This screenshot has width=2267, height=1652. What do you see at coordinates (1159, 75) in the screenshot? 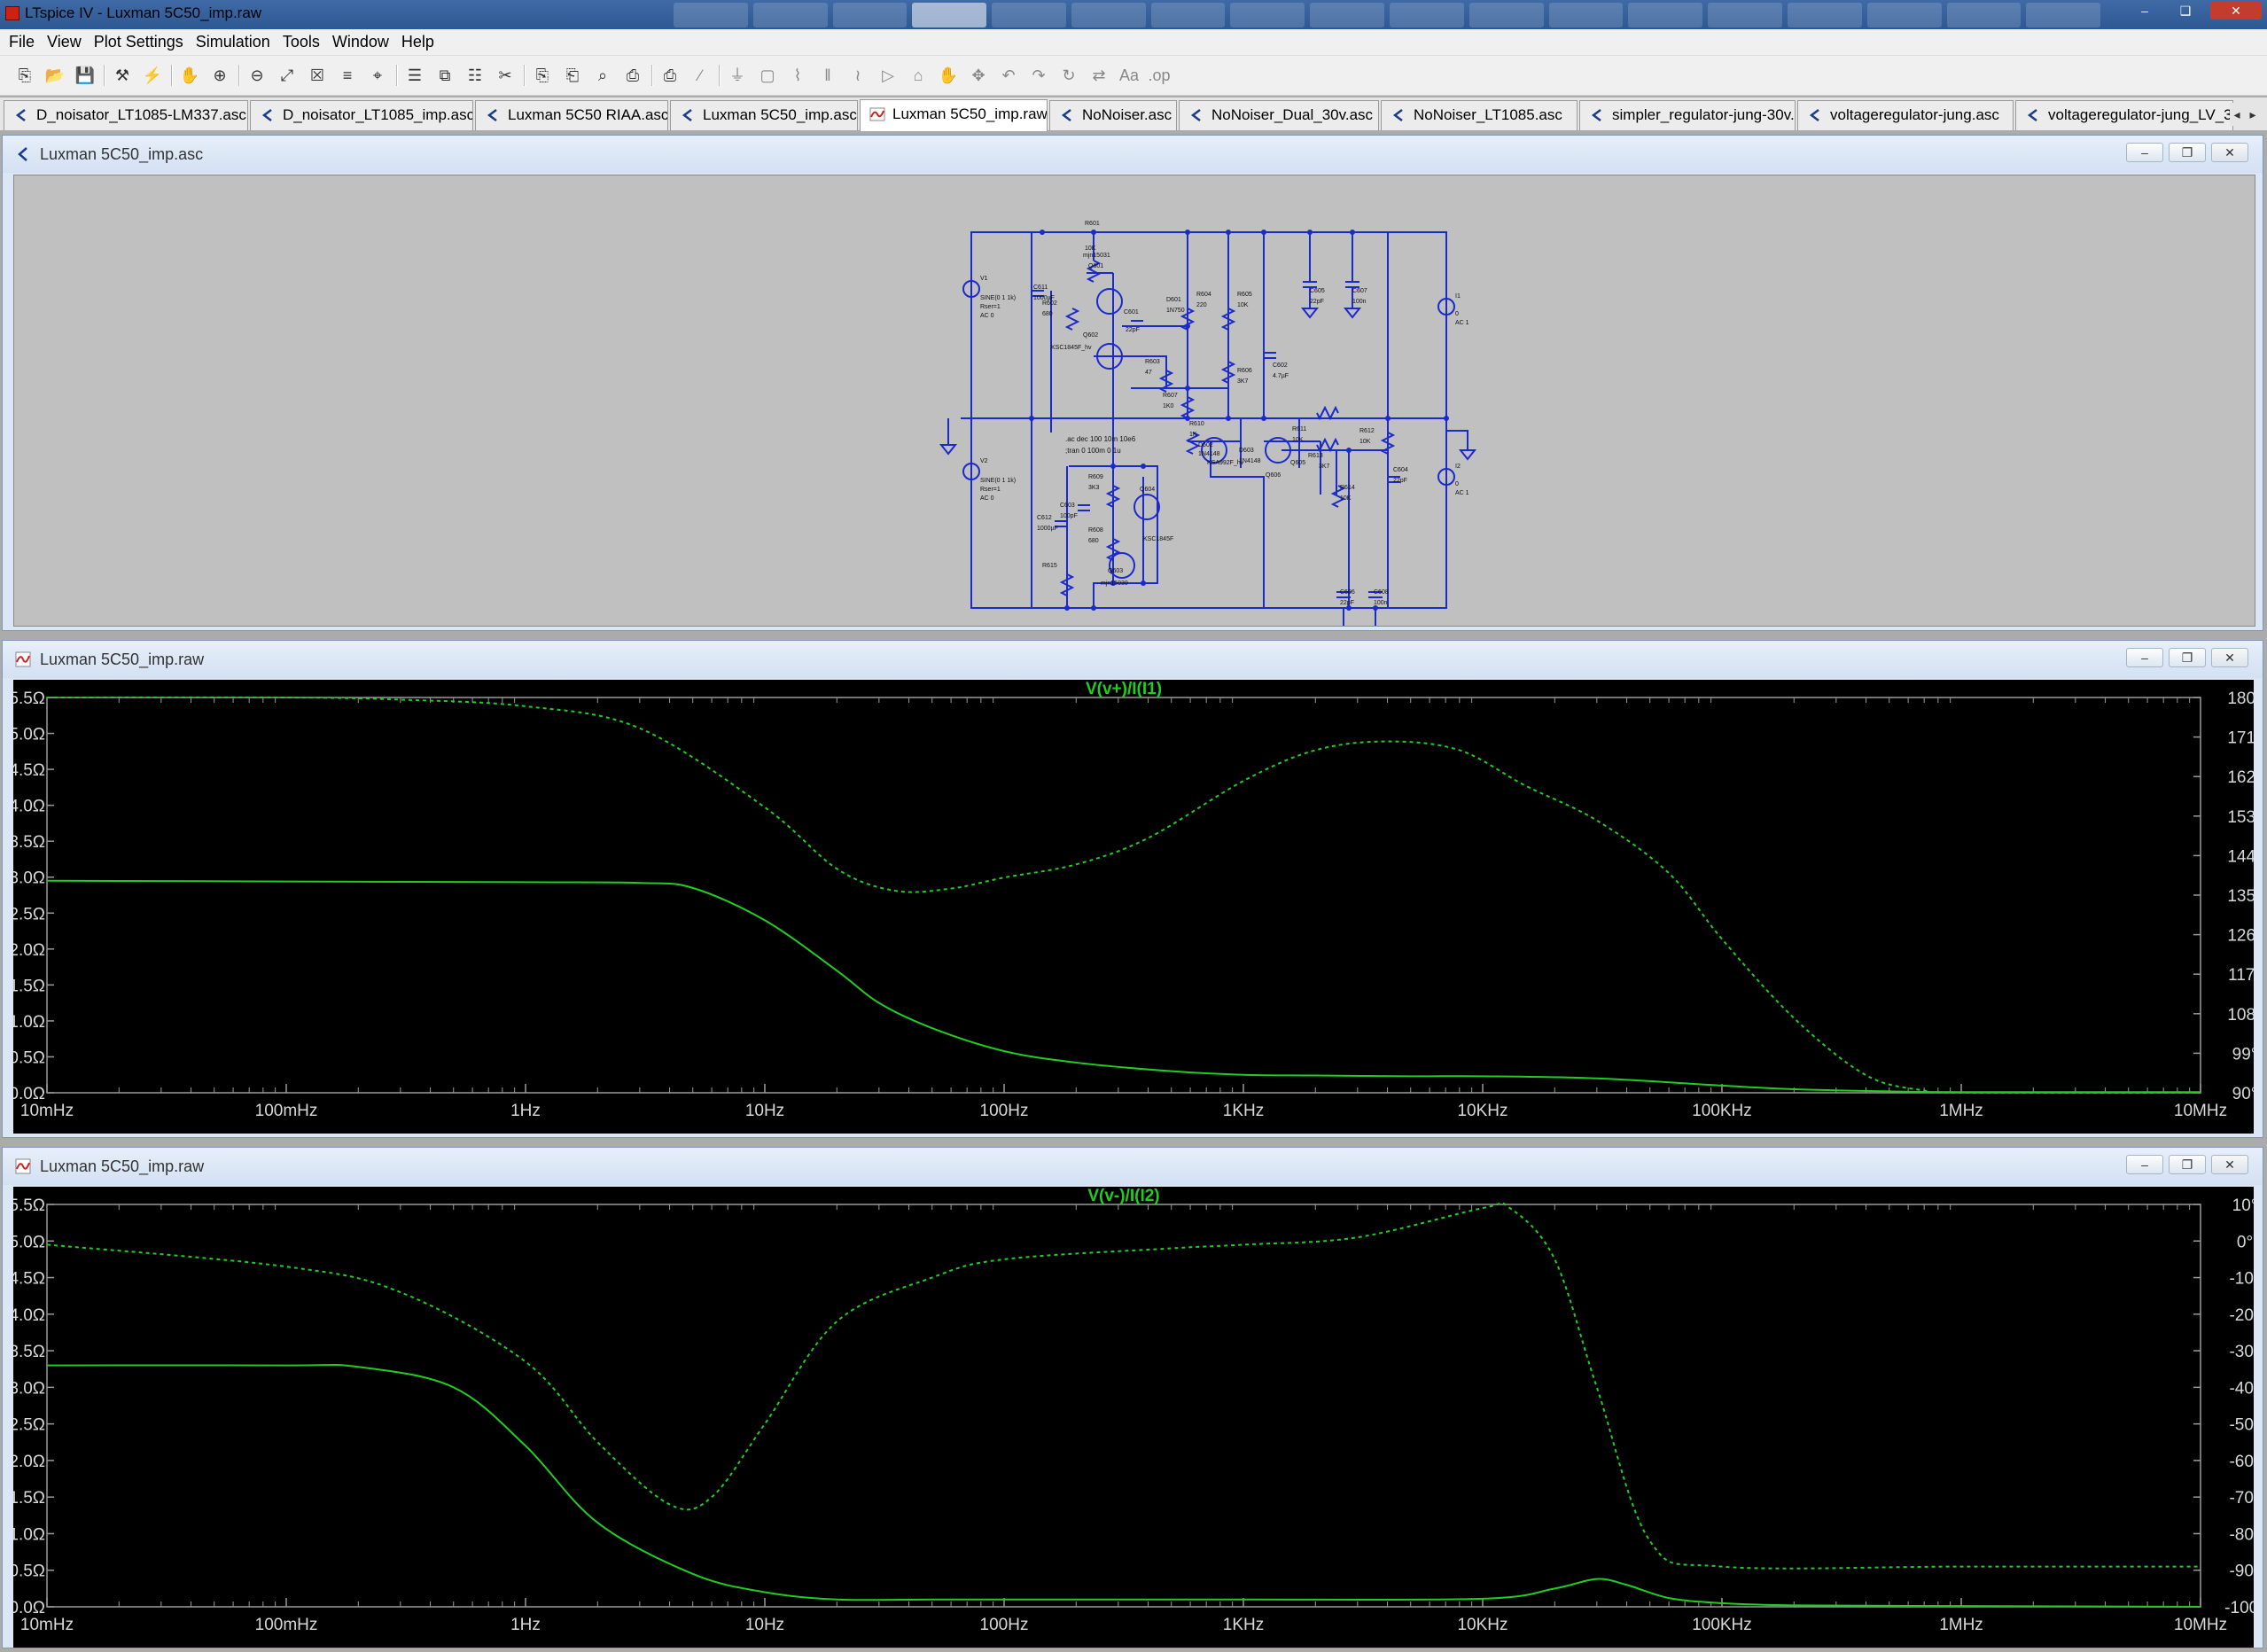
I see `spice-directive-icon: .op` at bounding box center [1159, 75].